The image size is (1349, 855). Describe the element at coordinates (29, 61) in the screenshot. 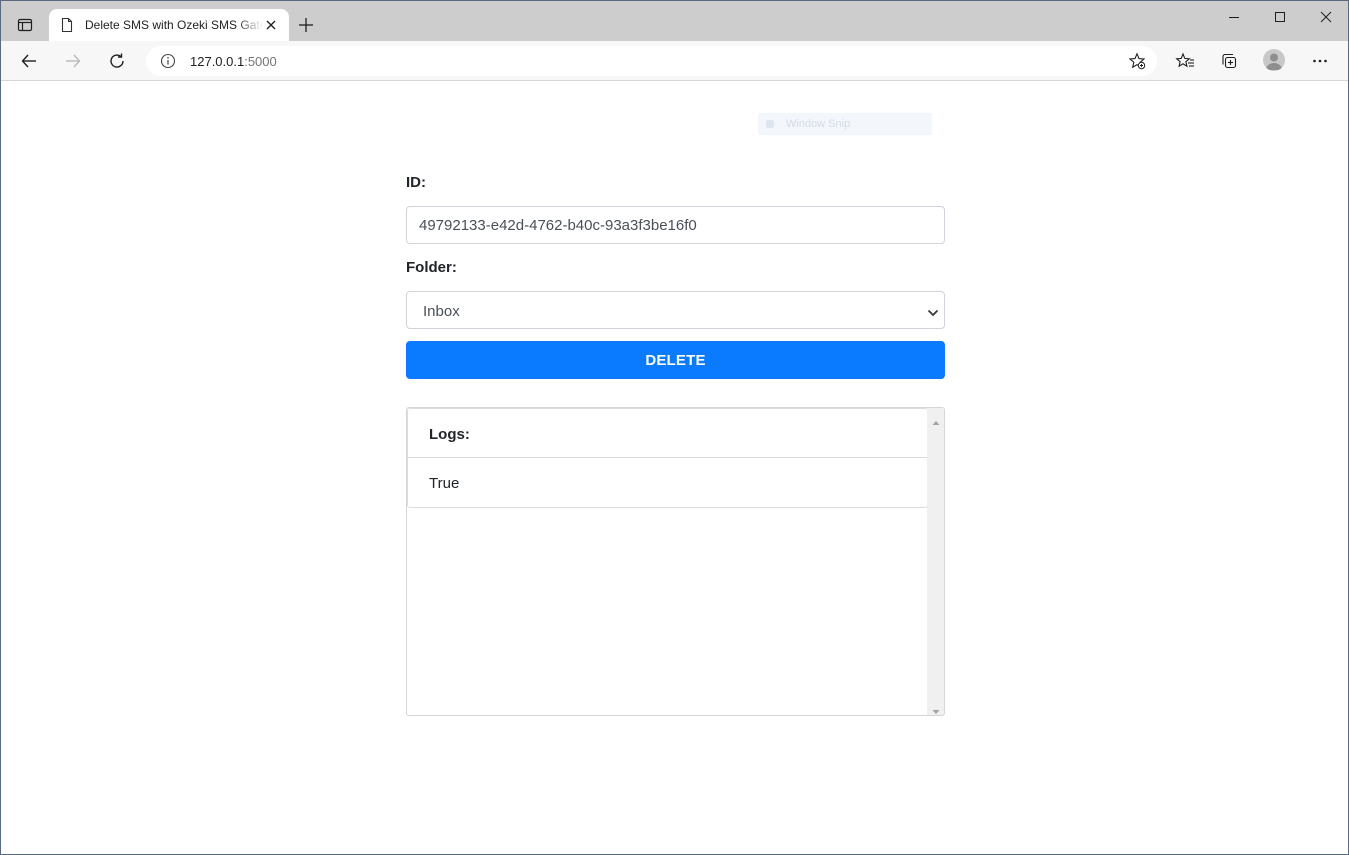

I see `back-icon` at that location.